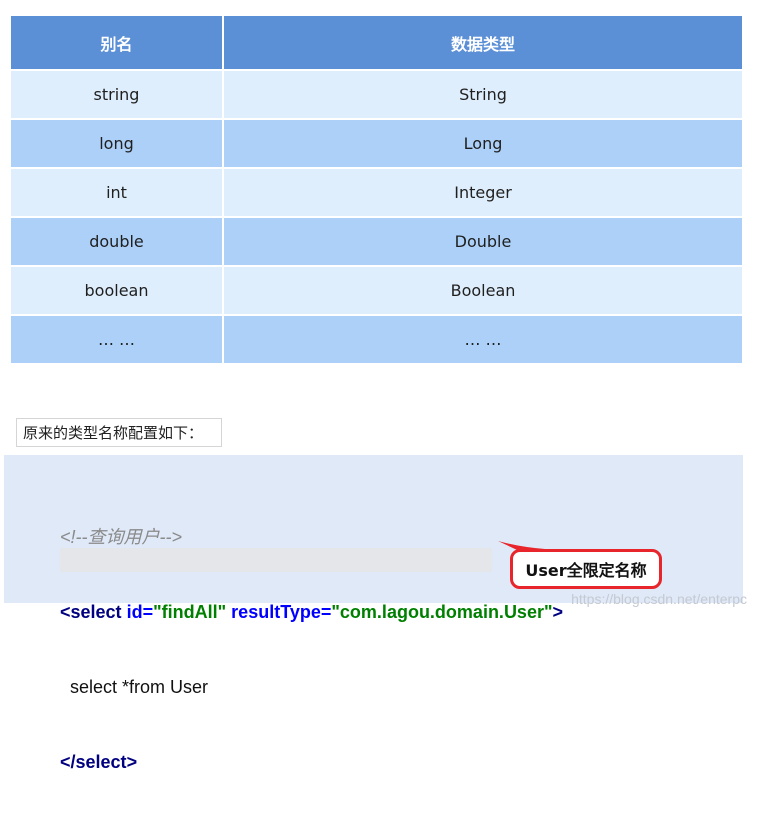  What do you see at coordinates (442, 612) in the screenshot?
I see `attr-resulttype-value: "com.lagou.domain.User"` at bounding box center [442, 612].